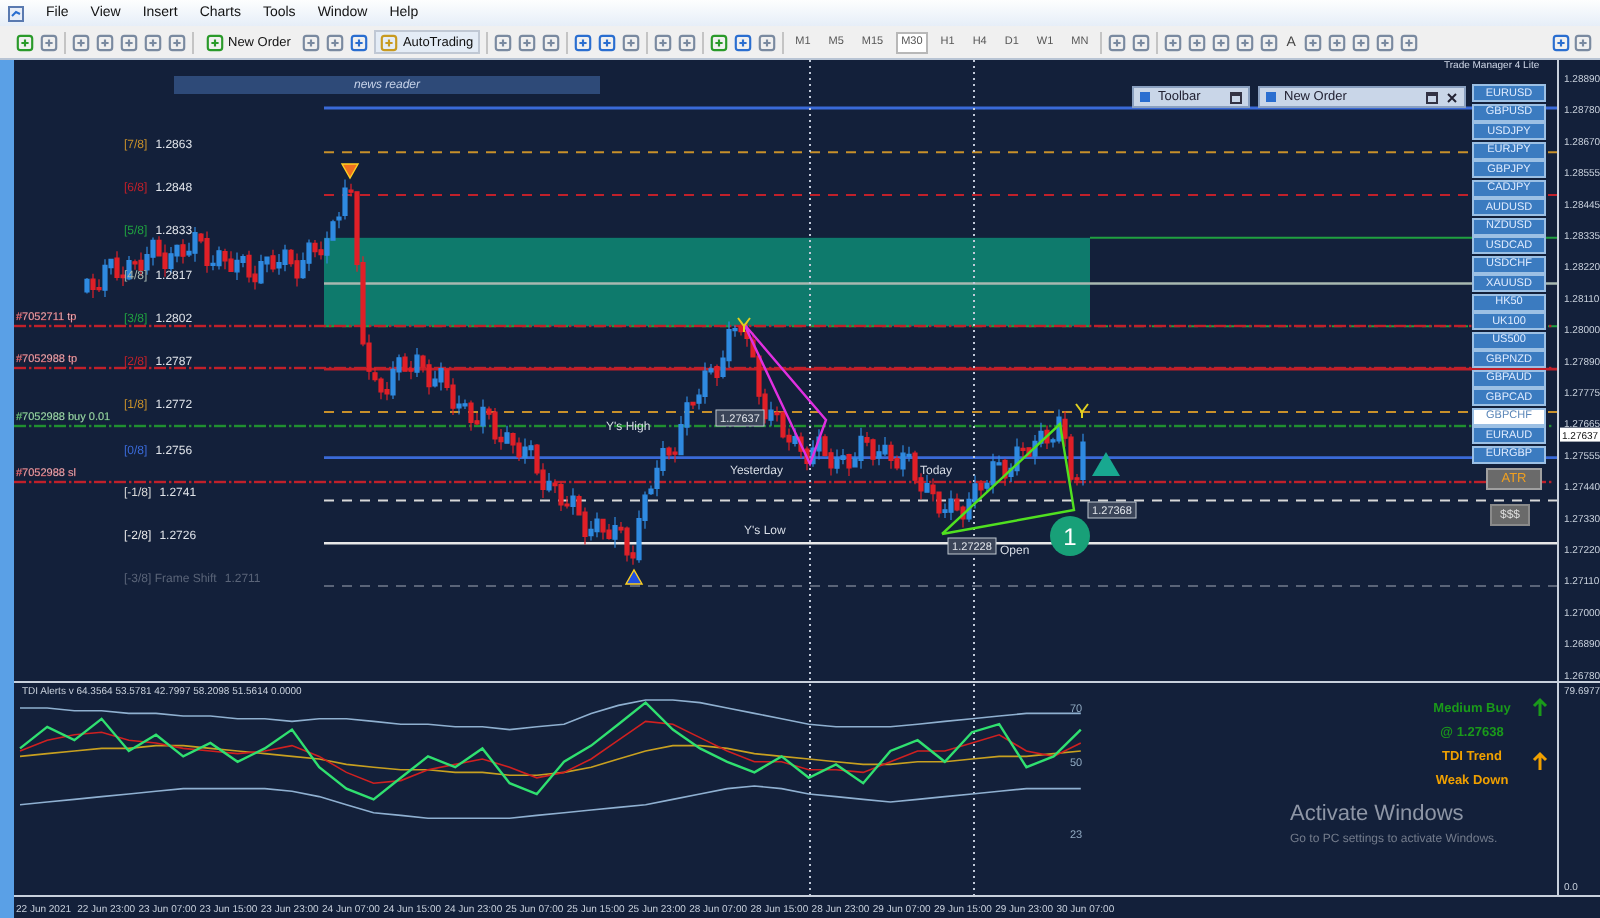 The width and height of the screenshot is (1600, 918). What do you see at coordinates (1452, 97) in the screenshot?
I see `close-icon` at bounding box center [1452, 97].